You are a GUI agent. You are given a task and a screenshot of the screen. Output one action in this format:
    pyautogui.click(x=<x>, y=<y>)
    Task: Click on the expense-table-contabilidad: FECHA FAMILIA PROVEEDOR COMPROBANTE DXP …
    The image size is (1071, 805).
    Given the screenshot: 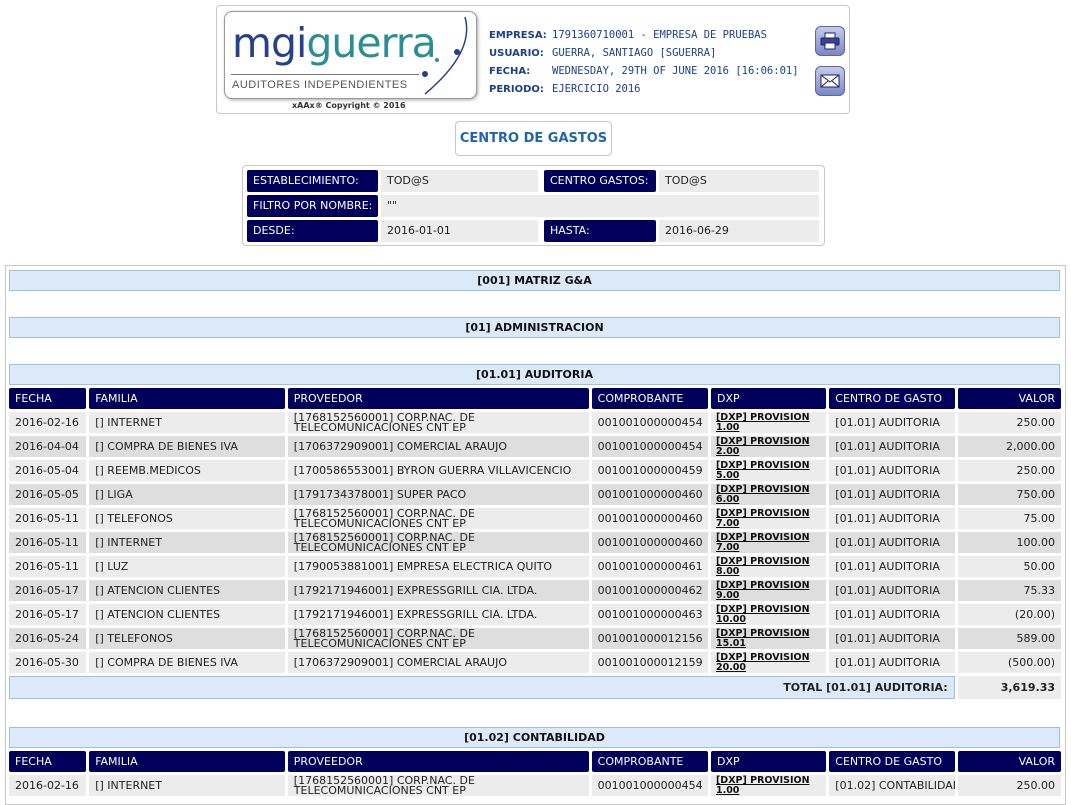 What is the action you would take?
    pyautogui.click(x=535, y=773)
    